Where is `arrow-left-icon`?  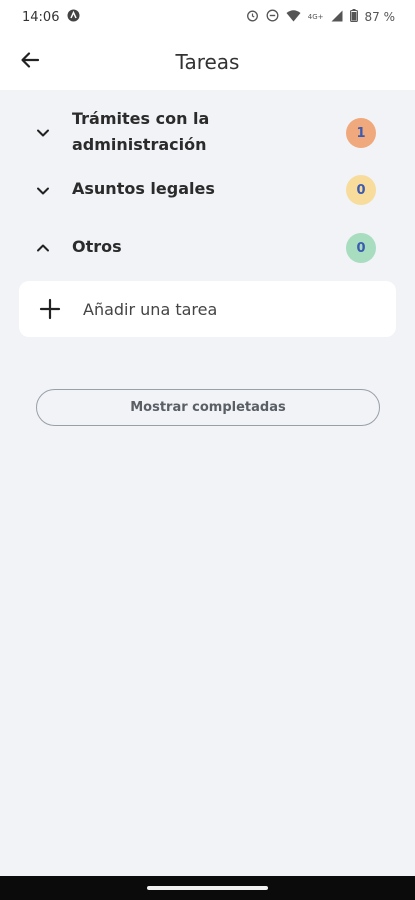 arrow-left-icon is located at coordinates (30, 62).